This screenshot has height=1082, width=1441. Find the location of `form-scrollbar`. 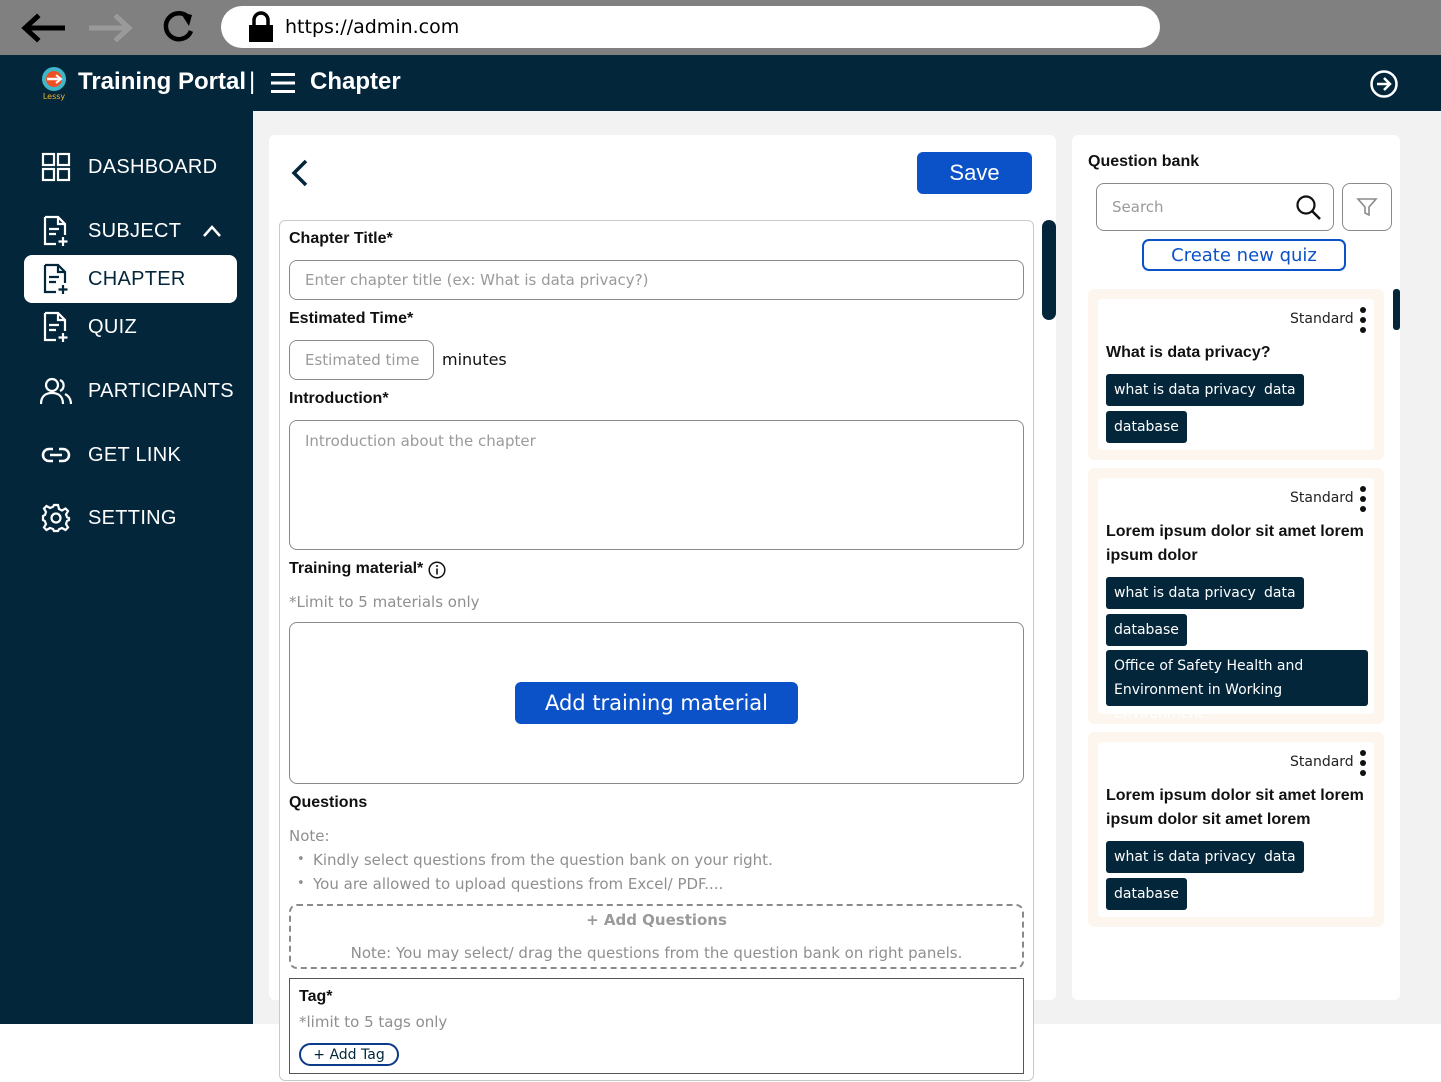

form-scrollbar is located at coordinates (1049, 270).